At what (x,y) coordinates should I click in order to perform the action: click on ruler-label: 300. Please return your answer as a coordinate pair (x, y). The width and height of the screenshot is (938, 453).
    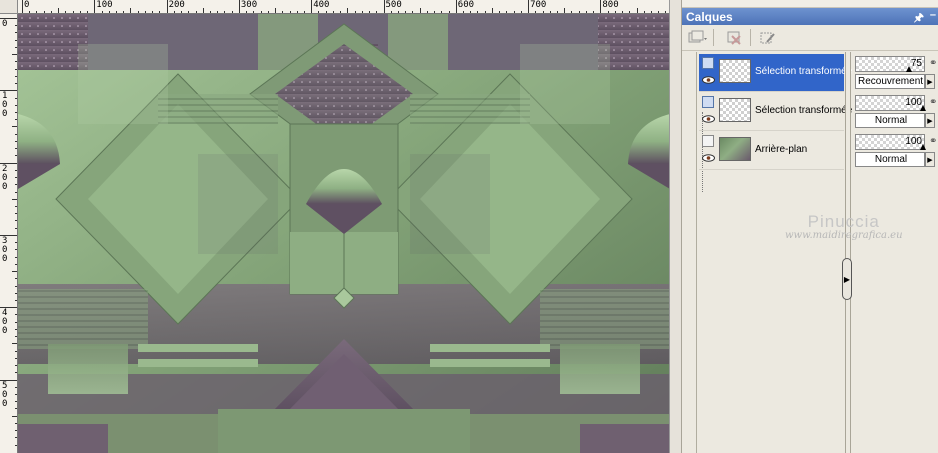
    Looking at the image, I should click on (249, 5).